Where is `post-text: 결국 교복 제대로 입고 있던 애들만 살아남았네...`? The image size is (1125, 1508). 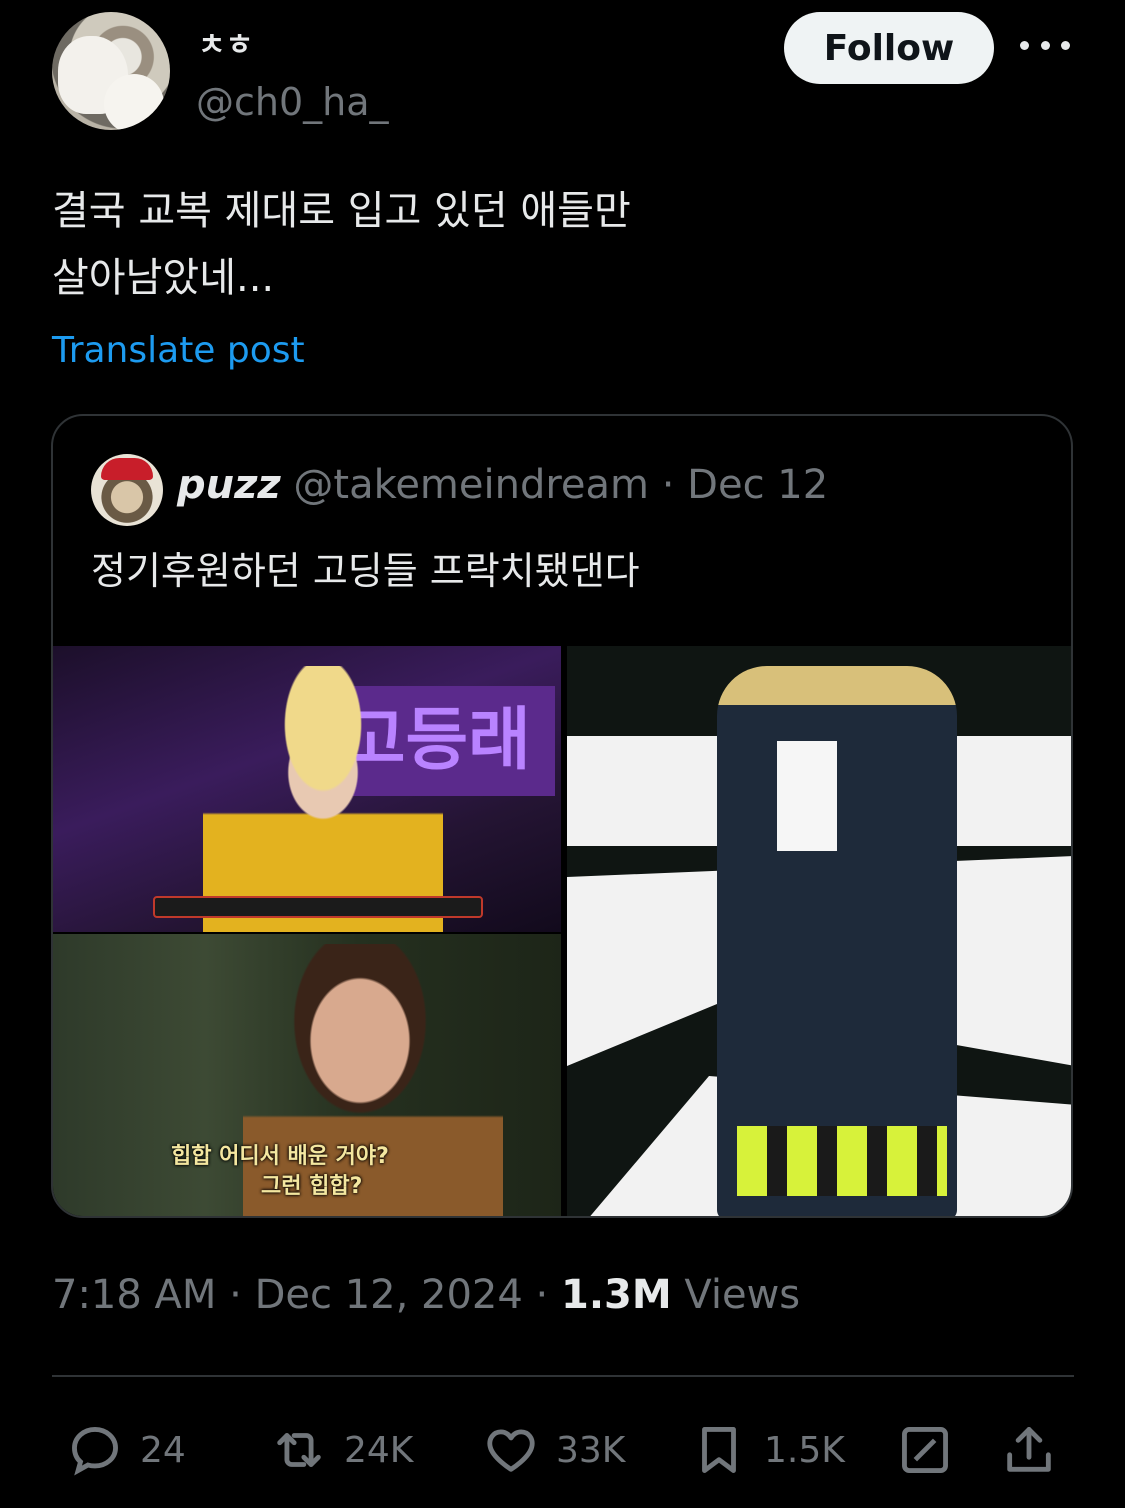 post-text: 결국 교복 제대로 입고 있던 애들만 살아남았네... is located at coordinates (341, 244).